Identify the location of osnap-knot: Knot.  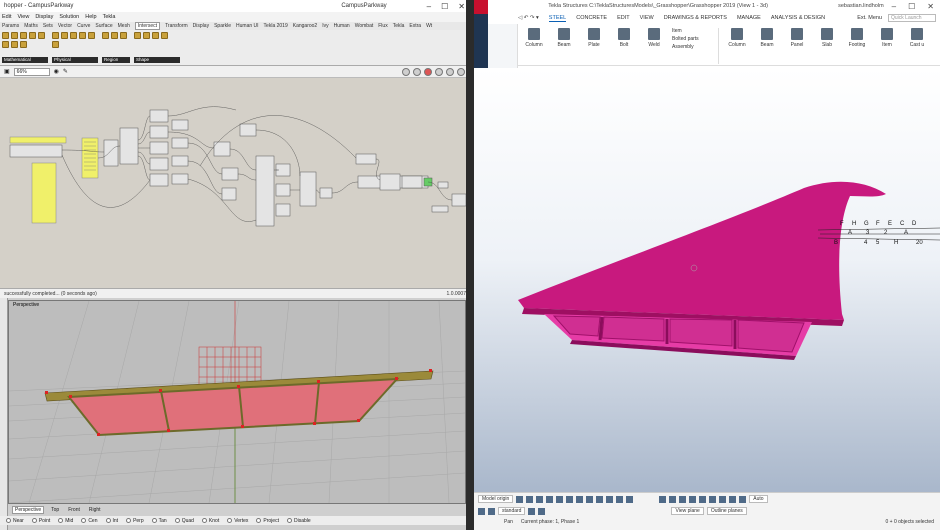
(210, 521).